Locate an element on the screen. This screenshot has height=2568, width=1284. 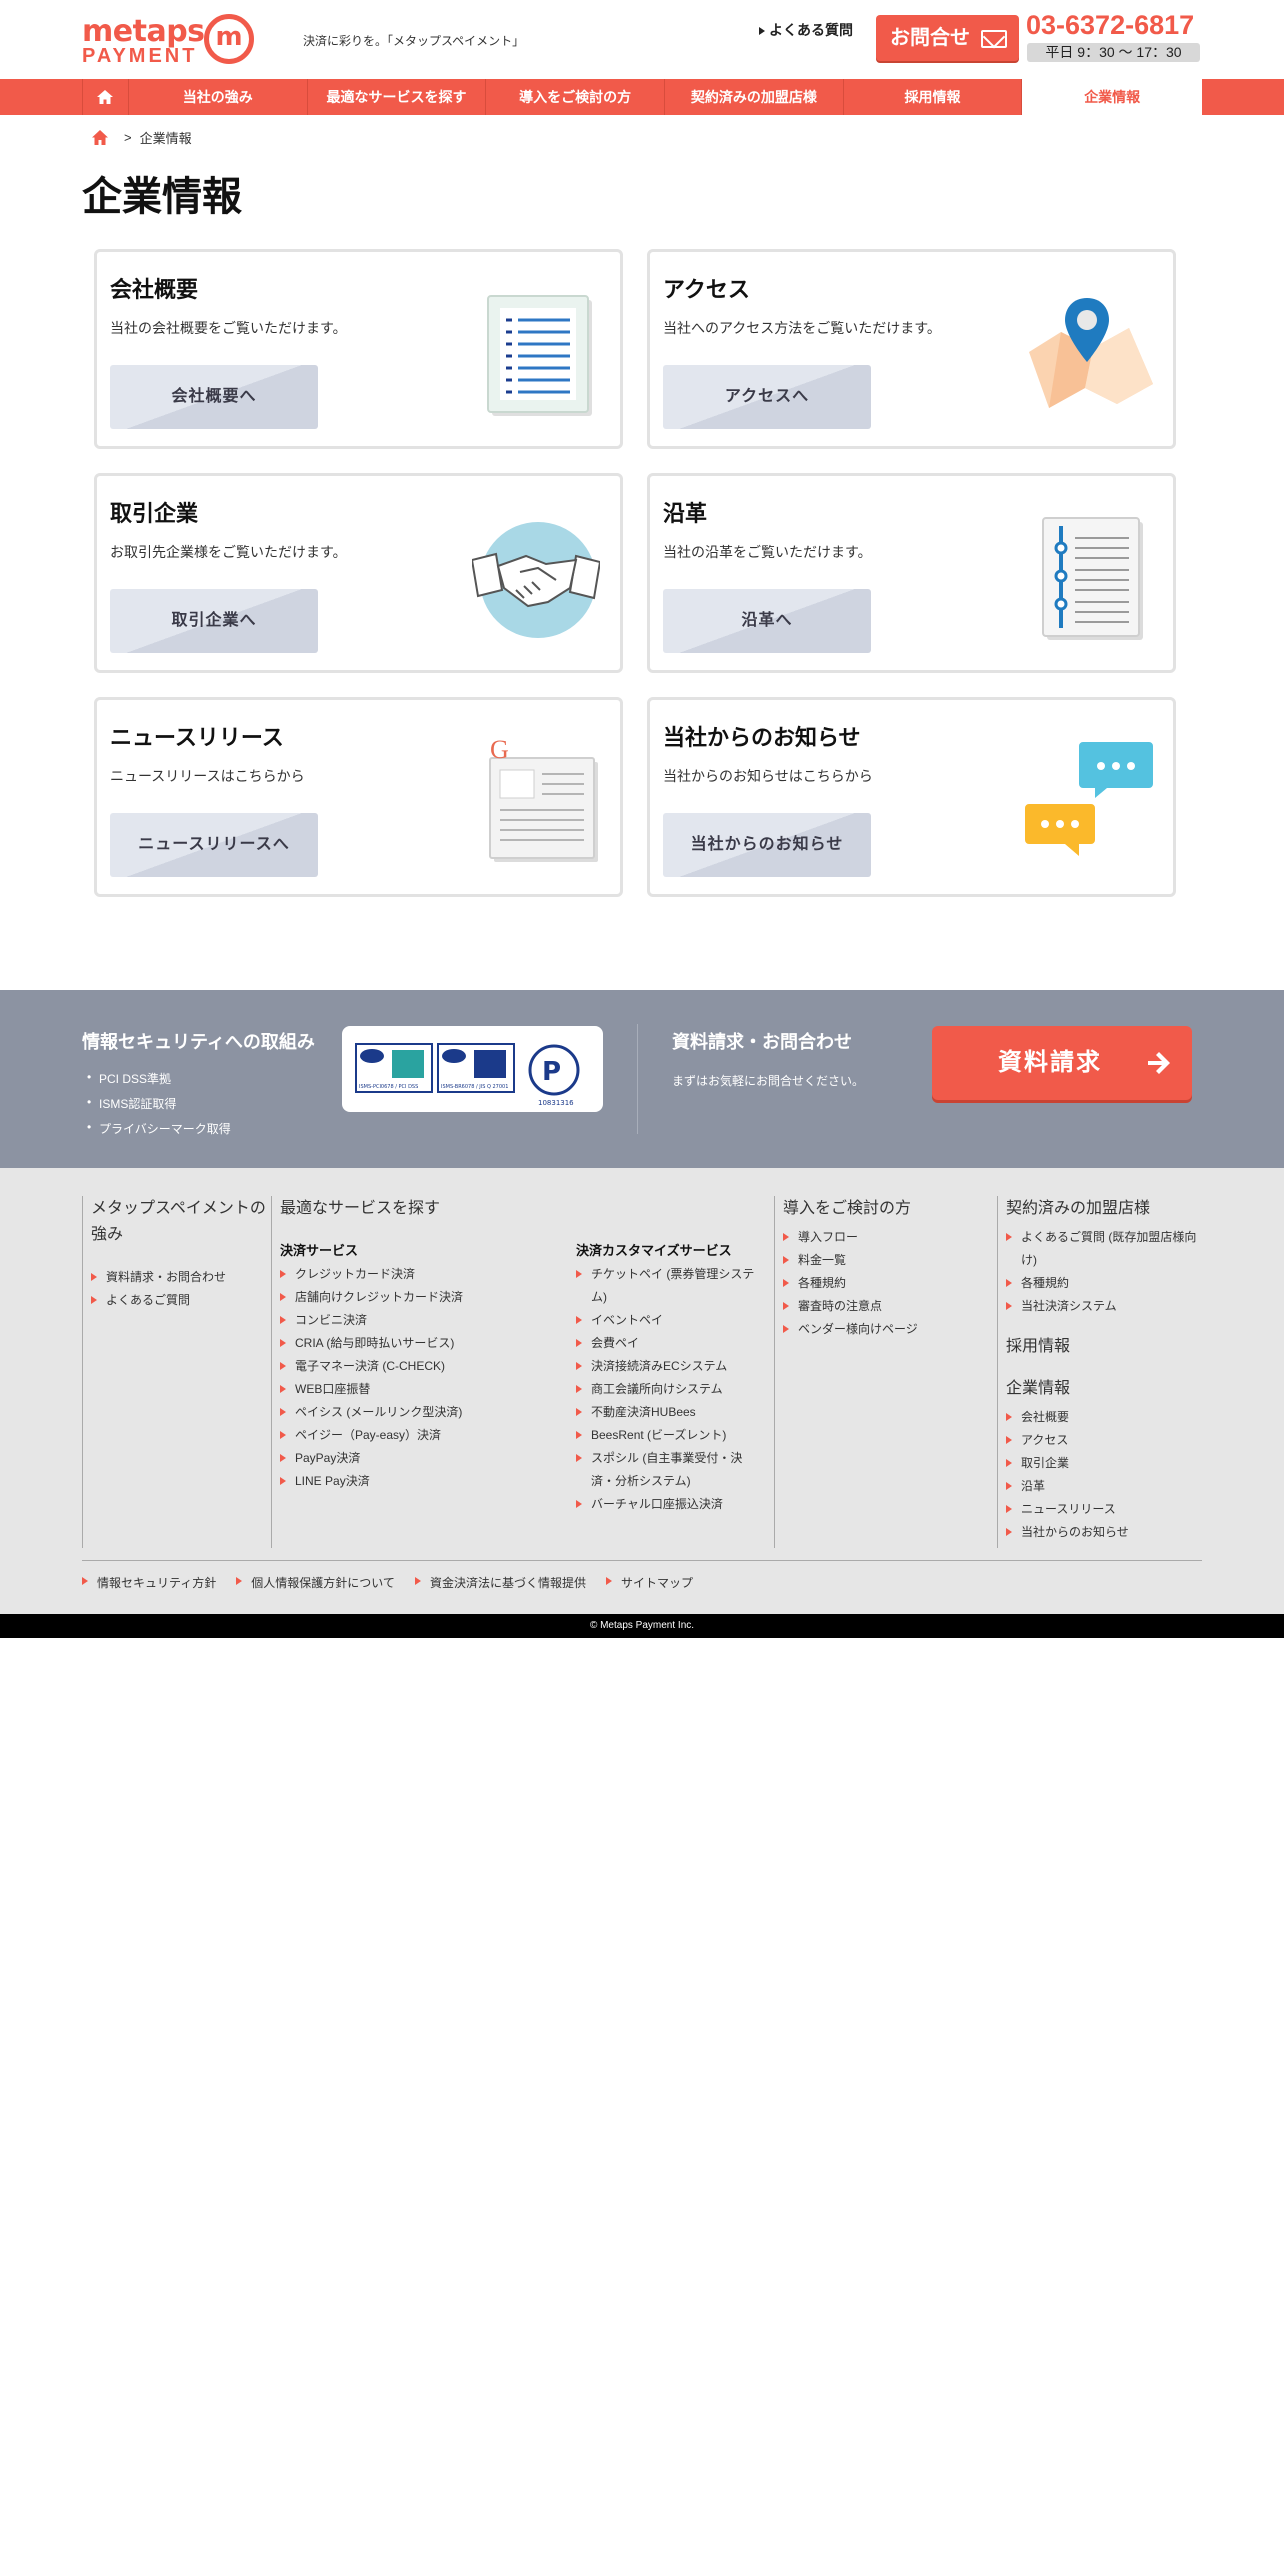
footer-link: 当社からのお知らせ is located at coordinates (1104, 1532).